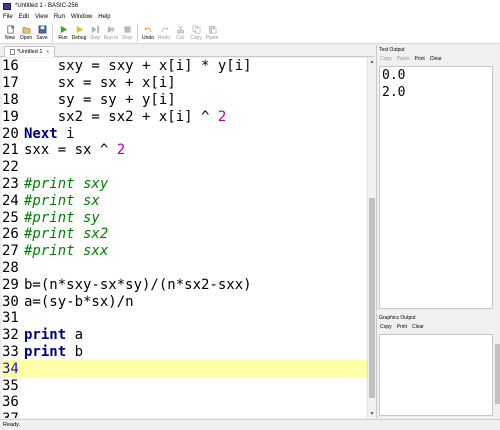 The image size is (500, 430). What do you see at coordinates (184, 251) in the screenshot?
I see `code-line: 27 #print sxx` at bounding box center [184, 251].